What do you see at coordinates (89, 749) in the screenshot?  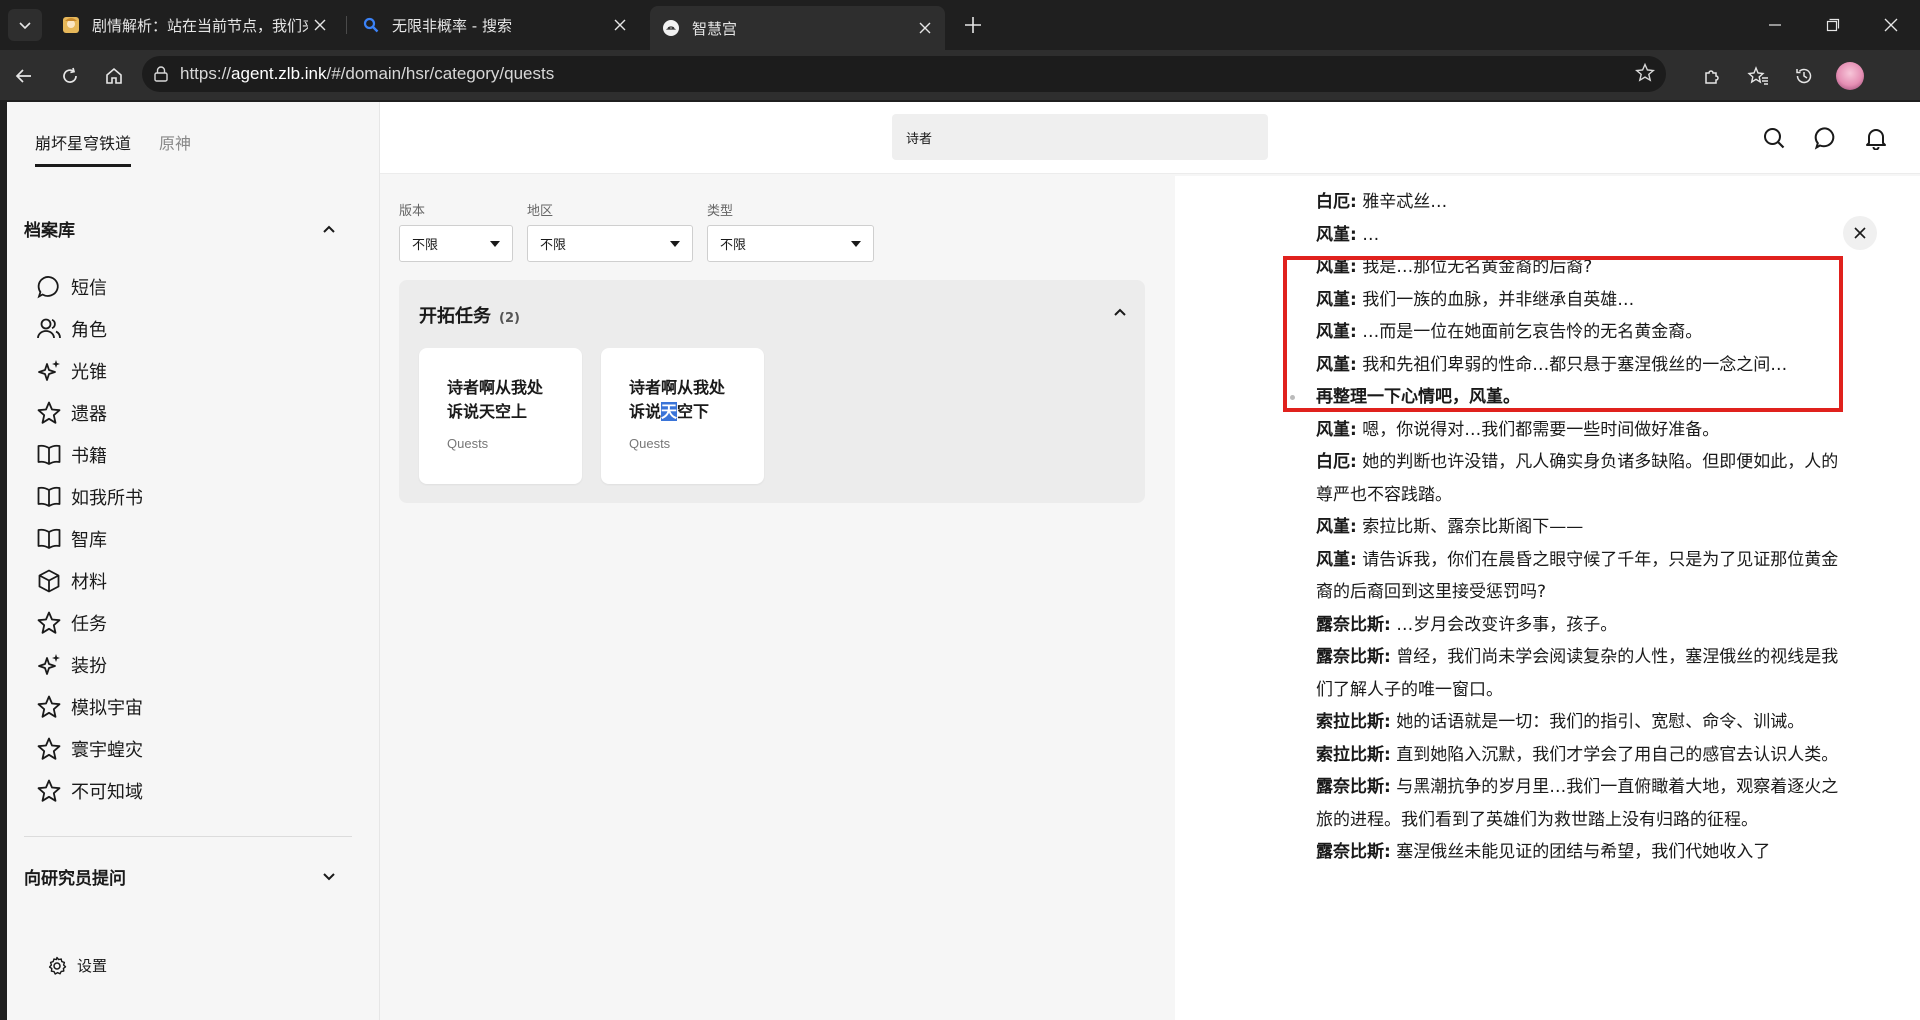 I see `sidebar-item-swarm-disaster: 寰宇蝗灾` at bounding box center [89, 749].